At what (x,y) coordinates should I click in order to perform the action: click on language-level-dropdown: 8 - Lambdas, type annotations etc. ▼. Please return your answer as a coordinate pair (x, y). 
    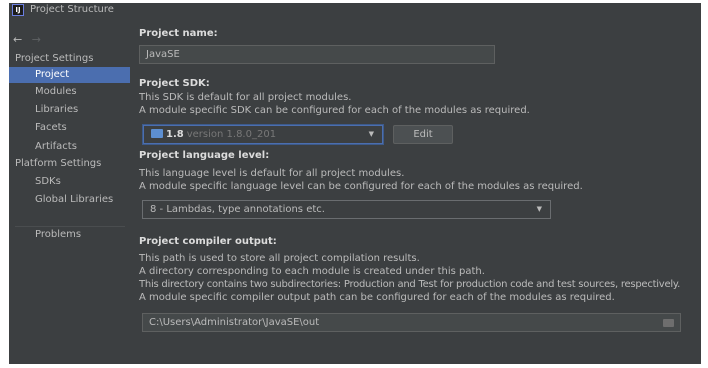
    Looking at the image, I should click on (346, 209).